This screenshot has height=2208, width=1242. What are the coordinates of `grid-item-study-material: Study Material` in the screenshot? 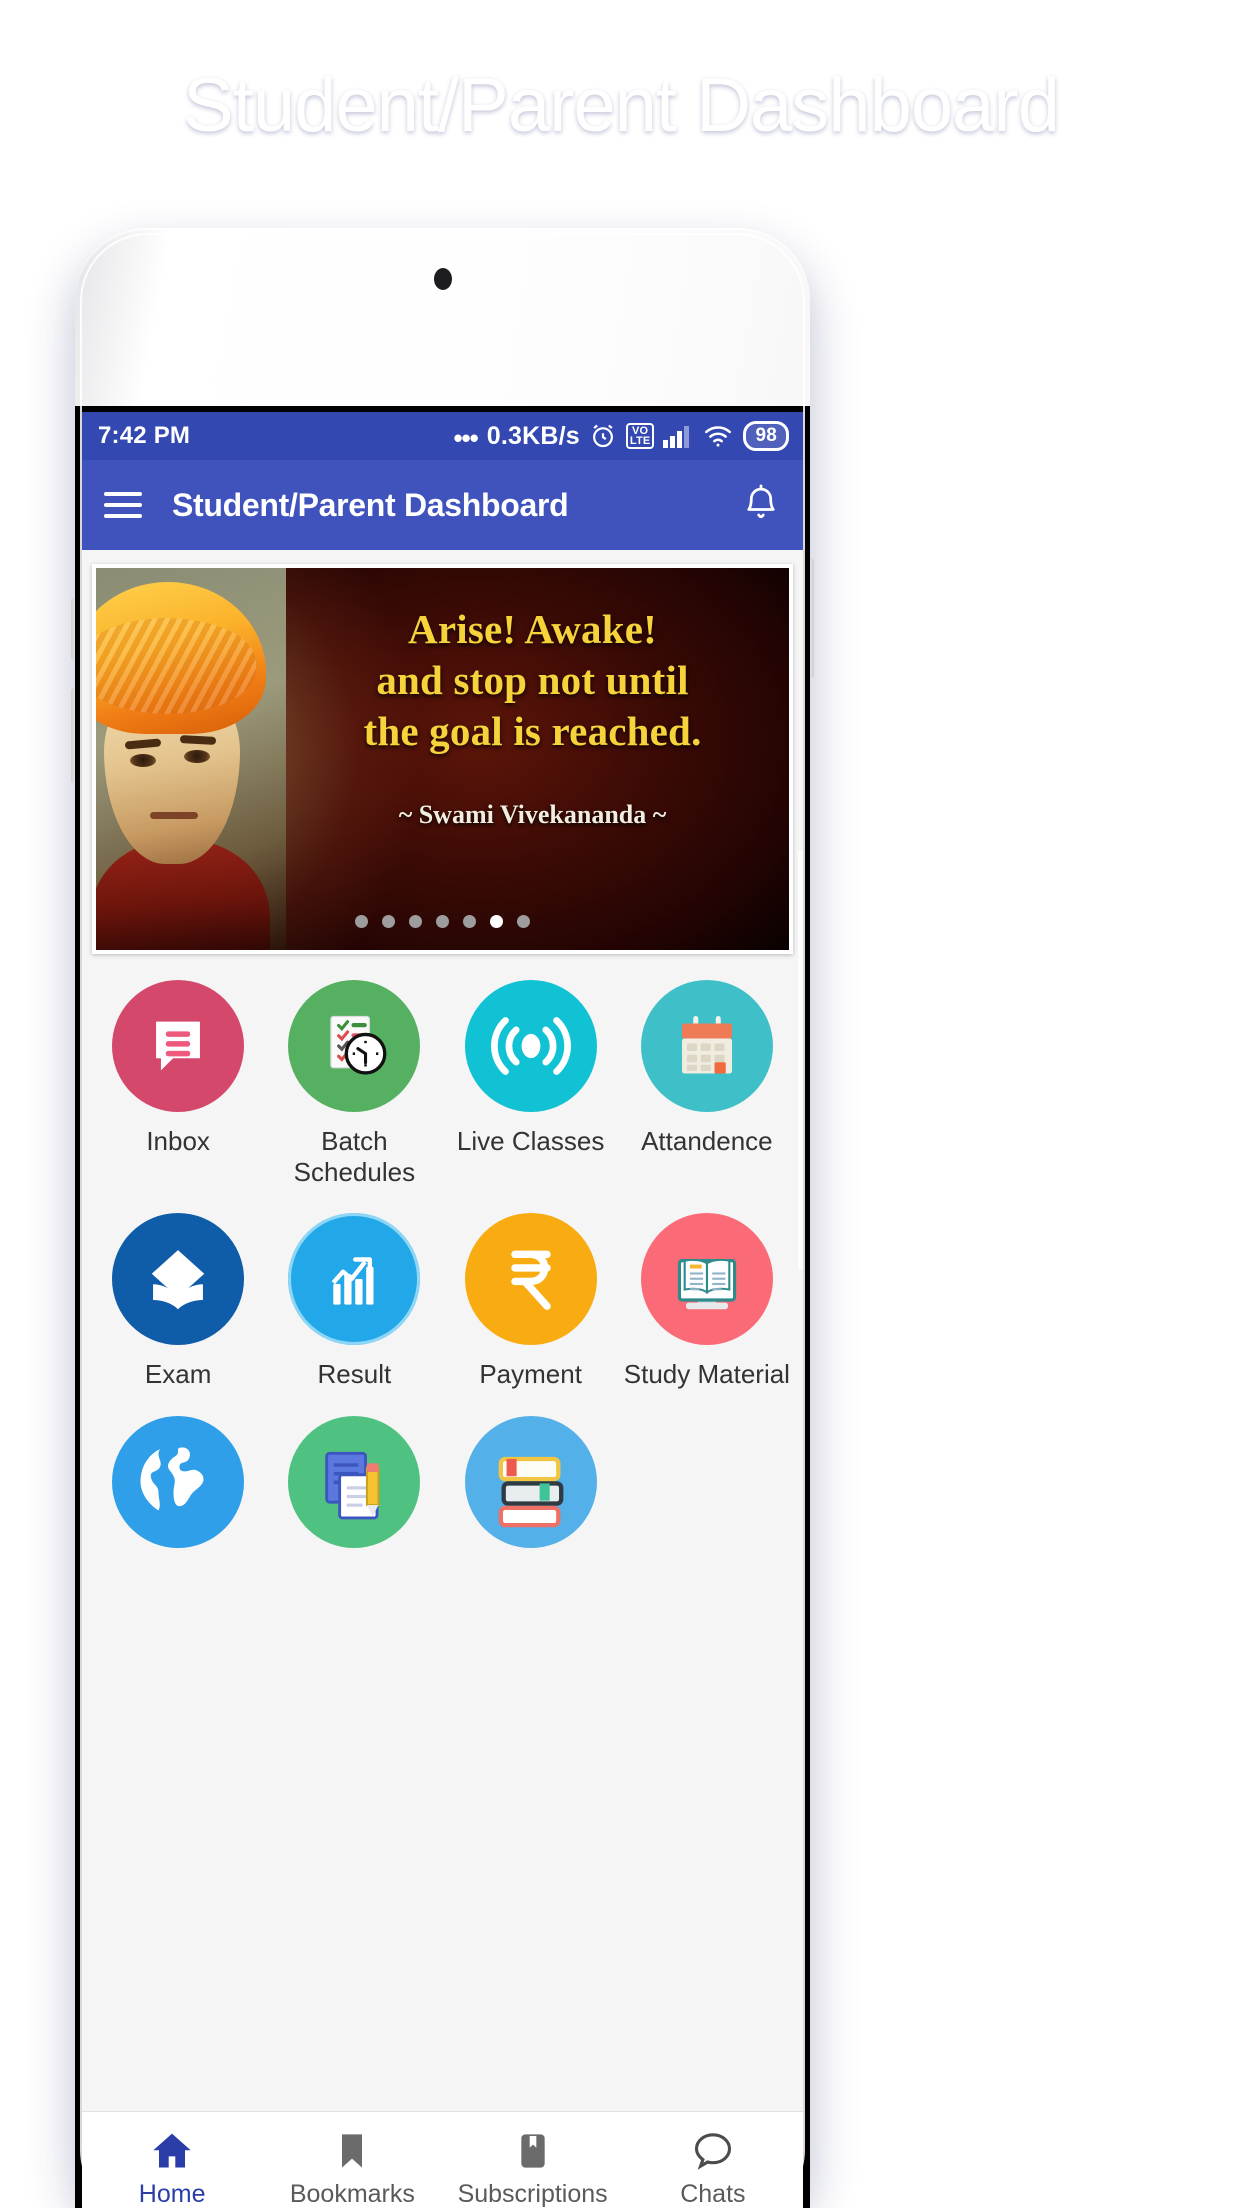 It's located at (707, 1301).